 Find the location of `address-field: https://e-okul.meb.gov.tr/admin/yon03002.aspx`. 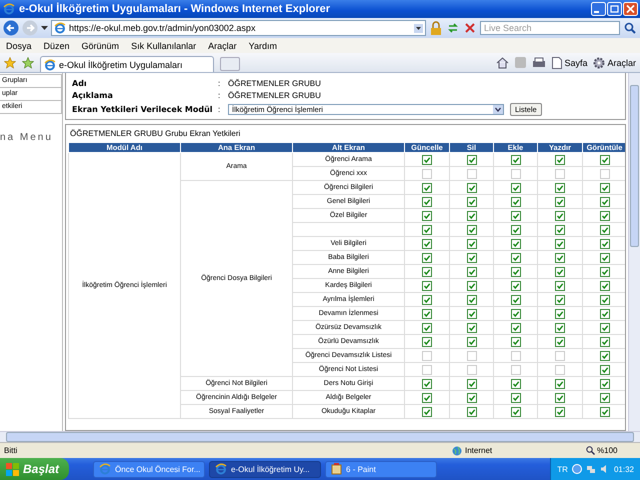

address-field: https://e-okul.meb.gov.tr/admin/yon03002.aspx is located at coordinates (238, 28).